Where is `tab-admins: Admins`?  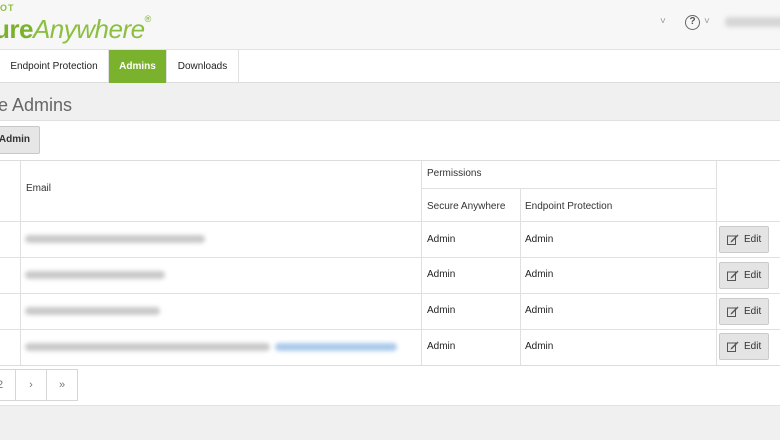
tab-admins: Admins is located at coordinates (138, 66).